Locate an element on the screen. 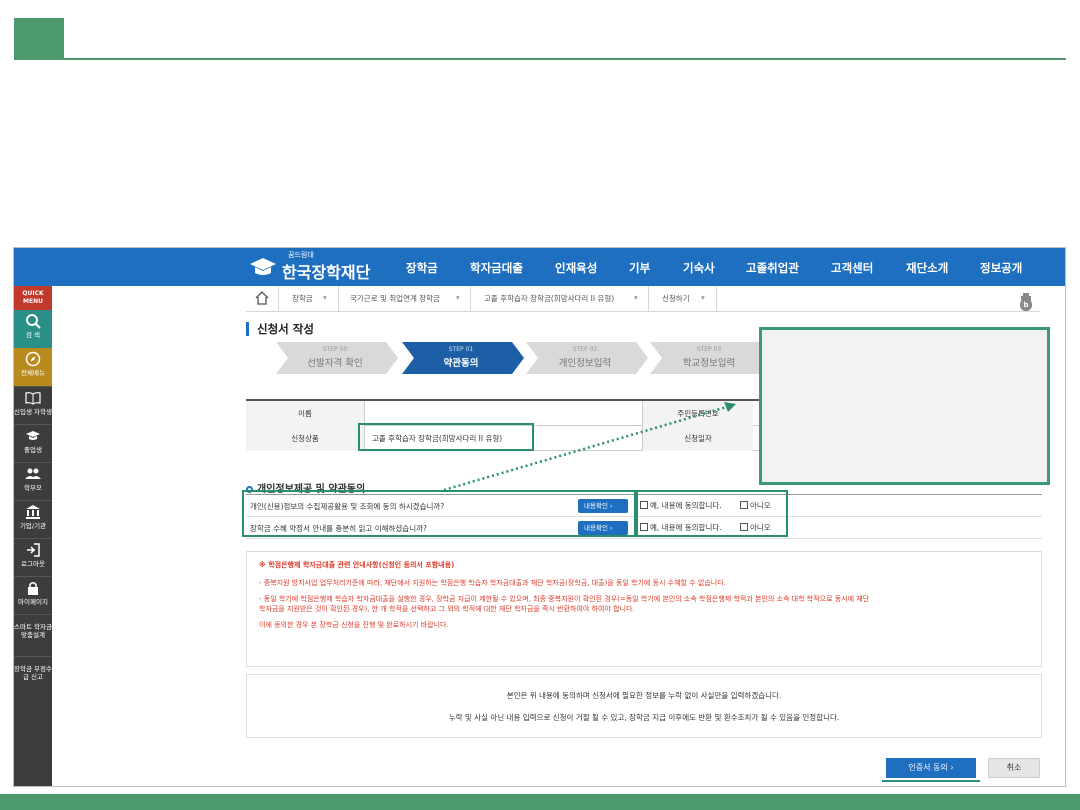 The image size is (1080, 810). nav-item-jobs: 고졸취업관 is located at coordinates (772, 268).